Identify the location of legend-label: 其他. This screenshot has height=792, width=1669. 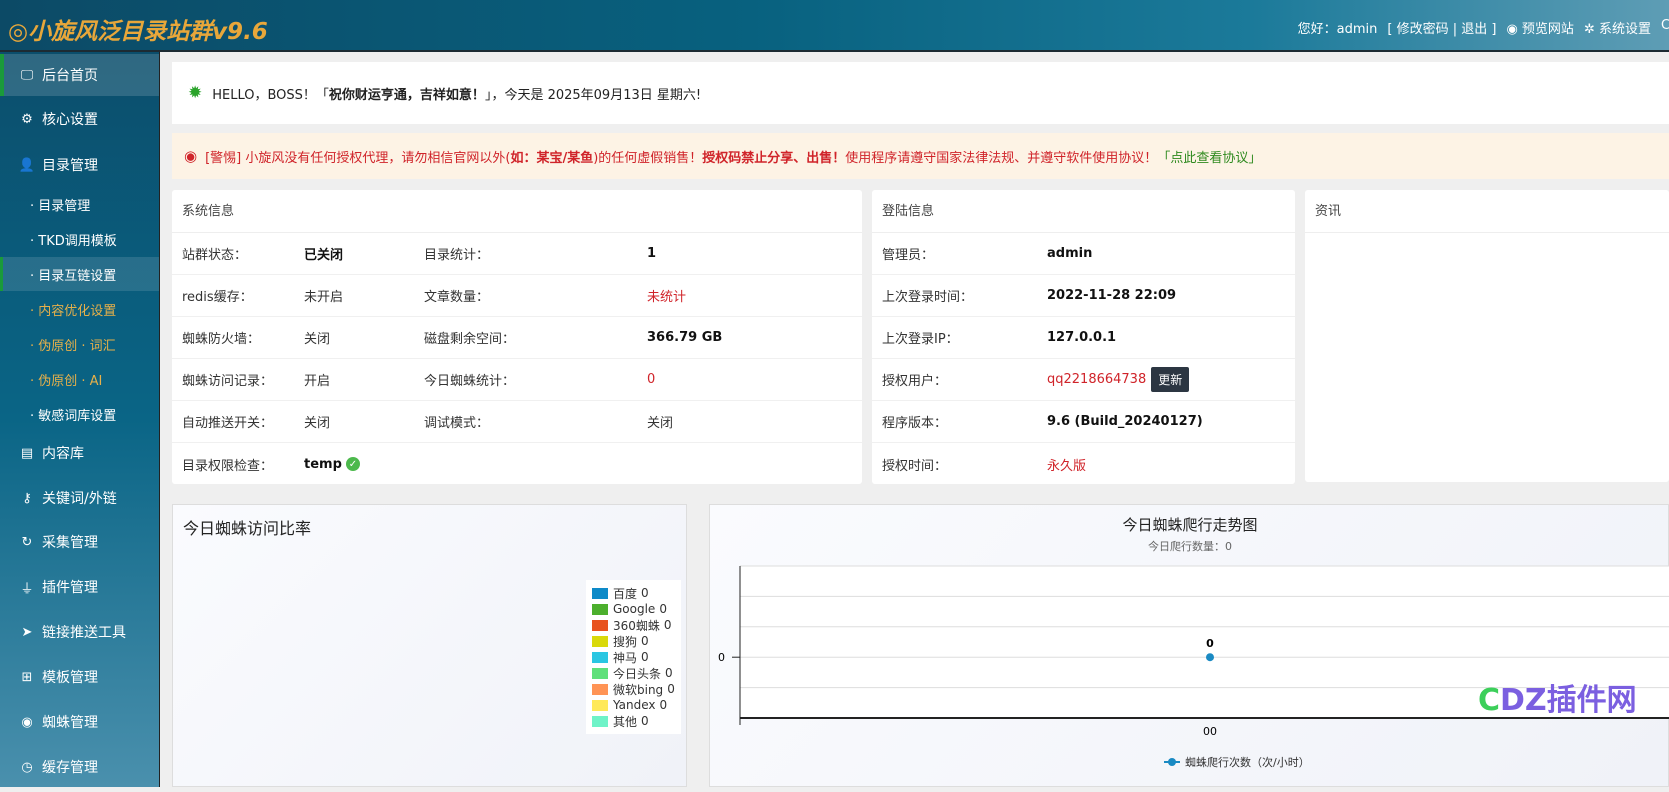
(625, 721).